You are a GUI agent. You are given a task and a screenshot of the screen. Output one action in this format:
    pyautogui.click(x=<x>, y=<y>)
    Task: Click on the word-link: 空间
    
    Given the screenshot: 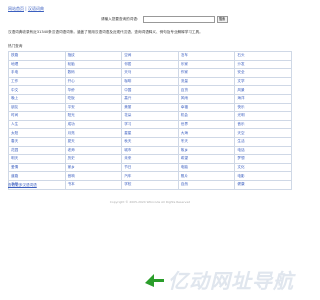 What is the action you would take?
    pyautogui.click(x=150, y=56)
    